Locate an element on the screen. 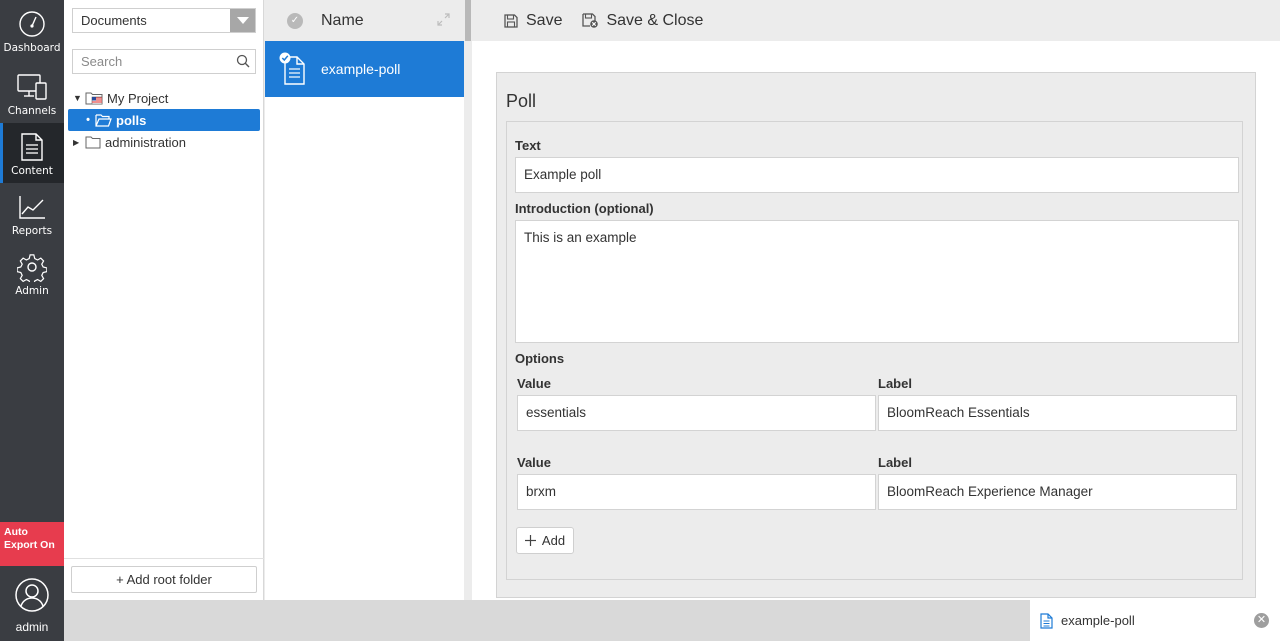  text-field: Example poll is located at coordinates (877, 175).